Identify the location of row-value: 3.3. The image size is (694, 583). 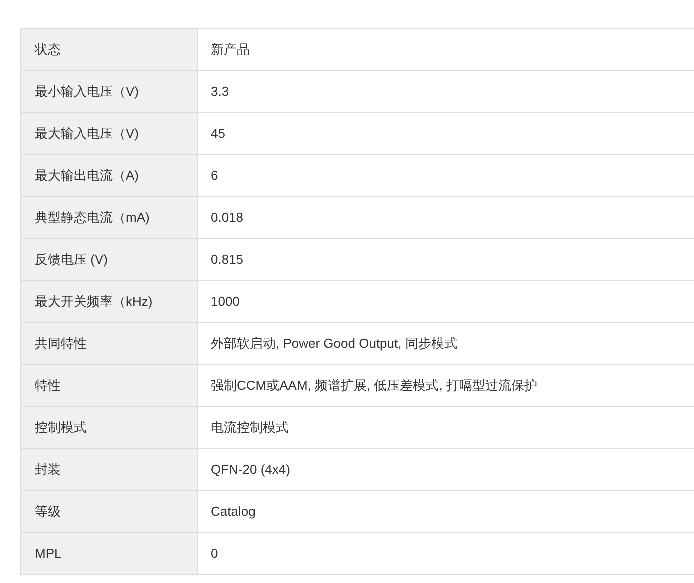
(220, 92).